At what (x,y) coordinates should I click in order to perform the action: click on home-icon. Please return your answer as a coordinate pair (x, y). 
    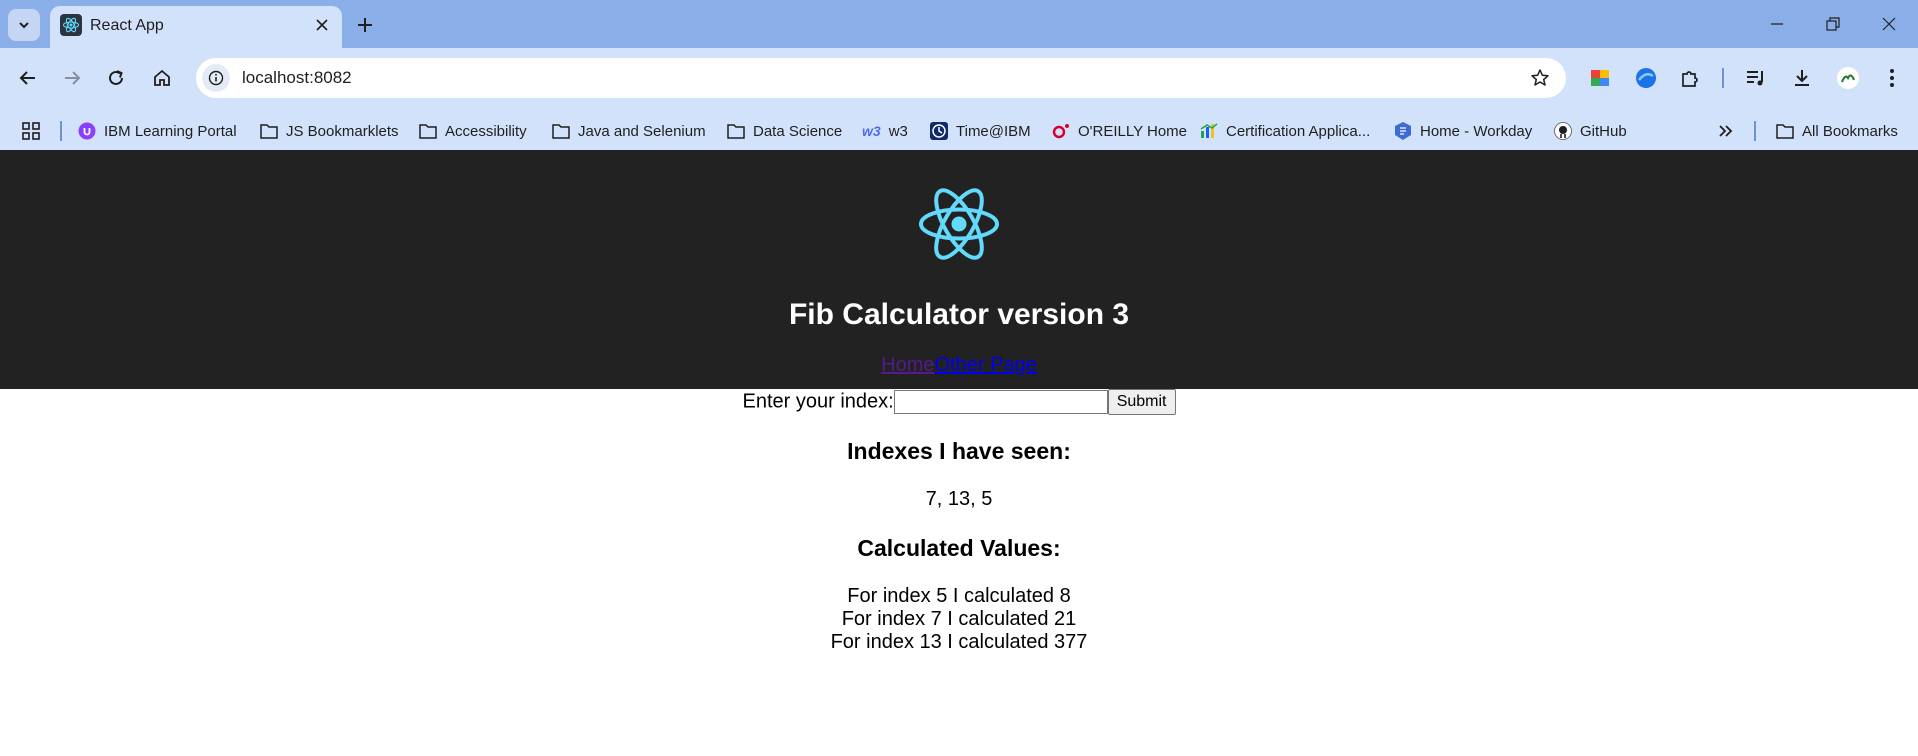
    Looking at the image, I should click on (162, 77).